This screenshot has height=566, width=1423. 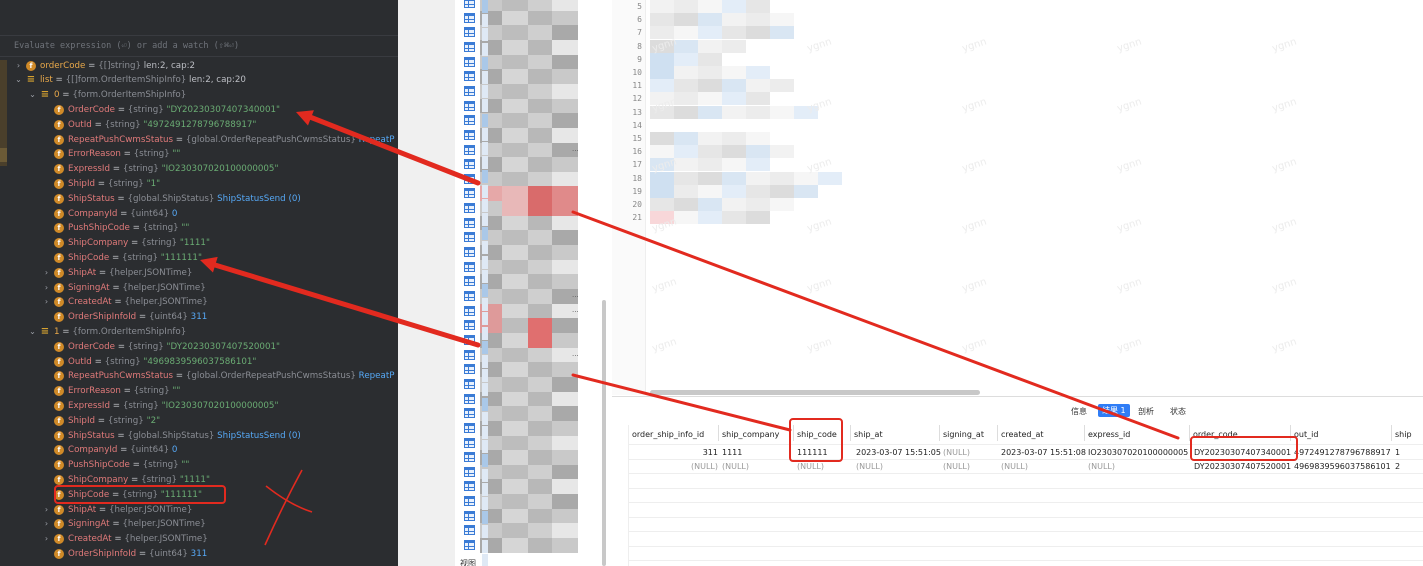 What do you see at coordinates (1397, 452) in the screenshot?
I see `result-cell: 1` at bounding box center [1397, 452].